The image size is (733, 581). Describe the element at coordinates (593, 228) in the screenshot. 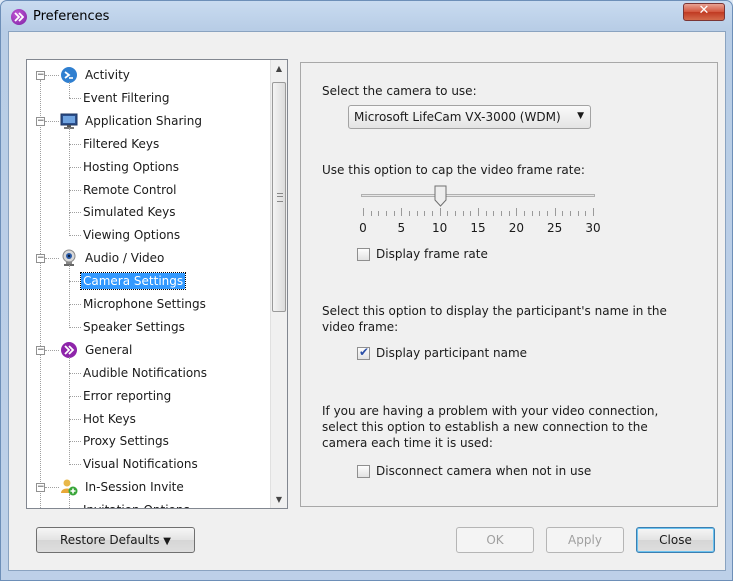

I see `slider-tick-label: 30` at that location.